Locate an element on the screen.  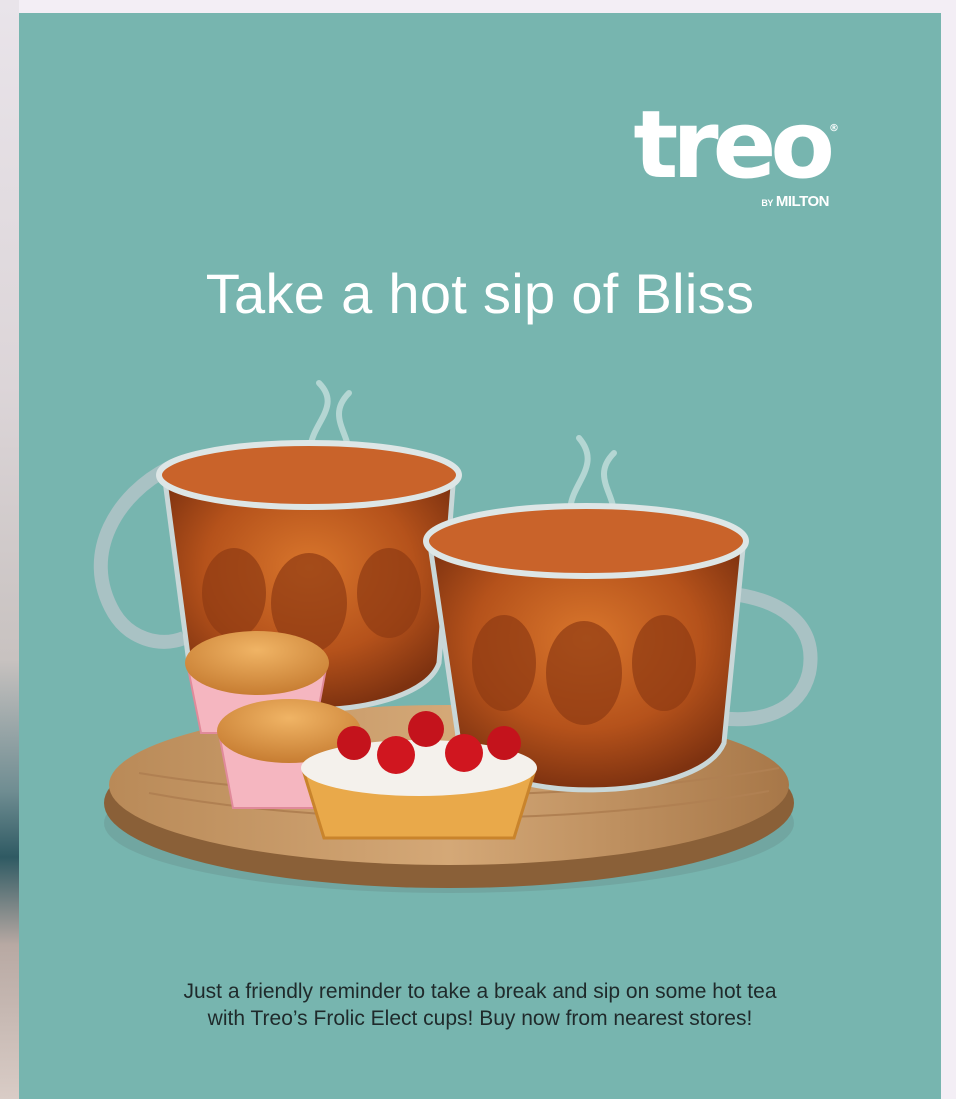
logo-wordmark: treo is located at coordinates (734, 145).